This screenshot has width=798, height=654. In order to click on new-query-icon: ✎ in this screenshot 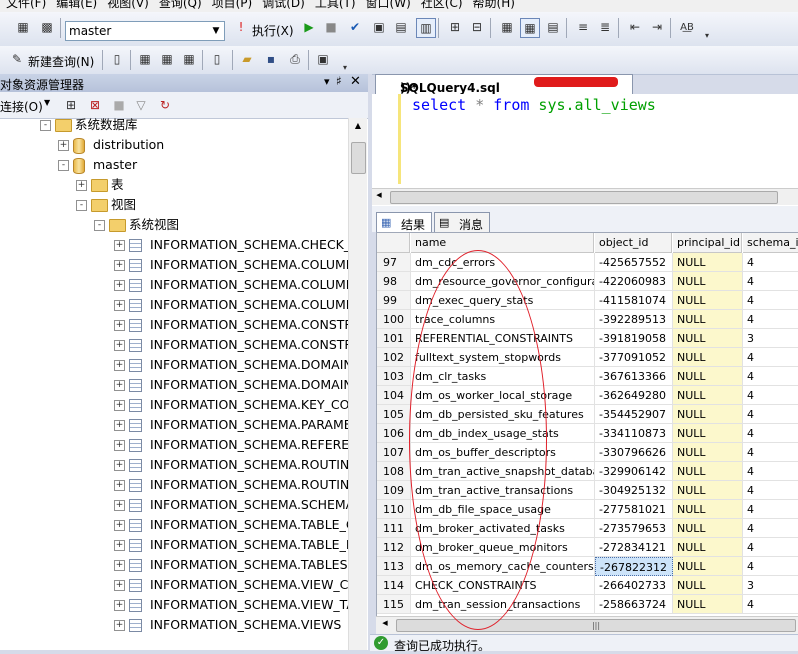, I will do `click(17, 59)`.